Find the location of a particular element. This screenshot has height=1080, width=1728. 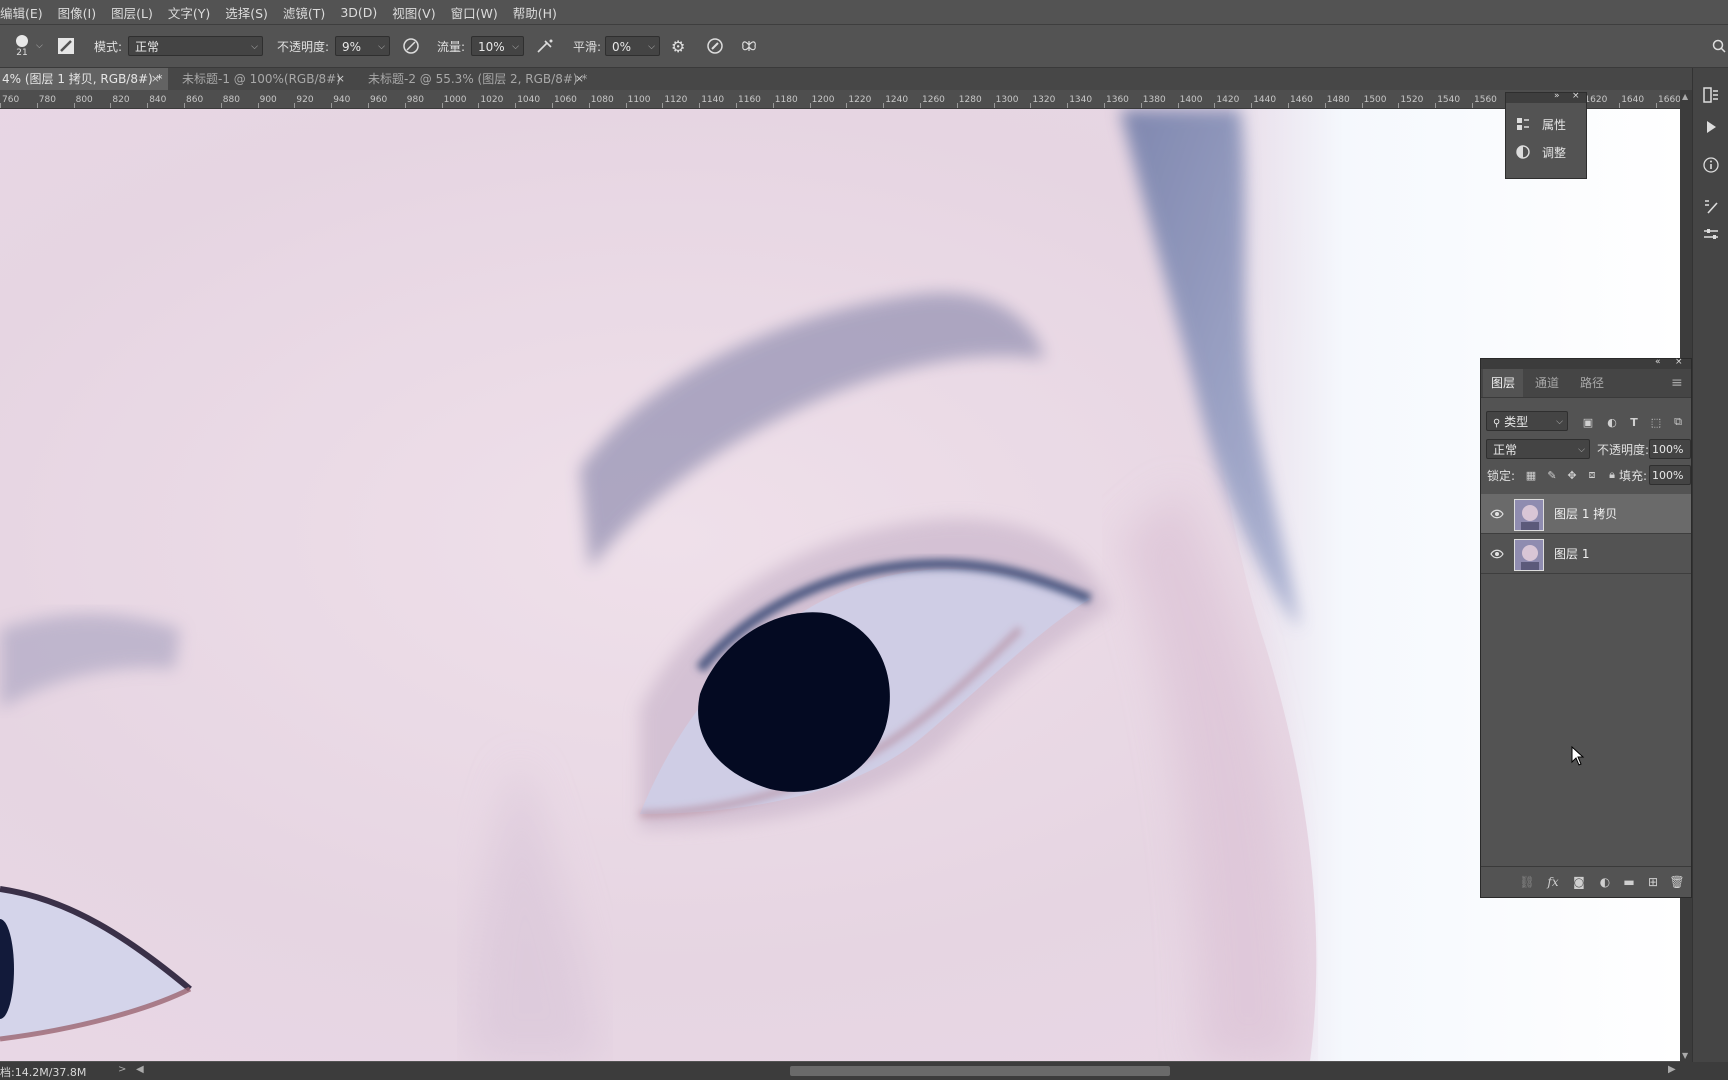

pressure-size-toggle is located at coordinates (715, 46).